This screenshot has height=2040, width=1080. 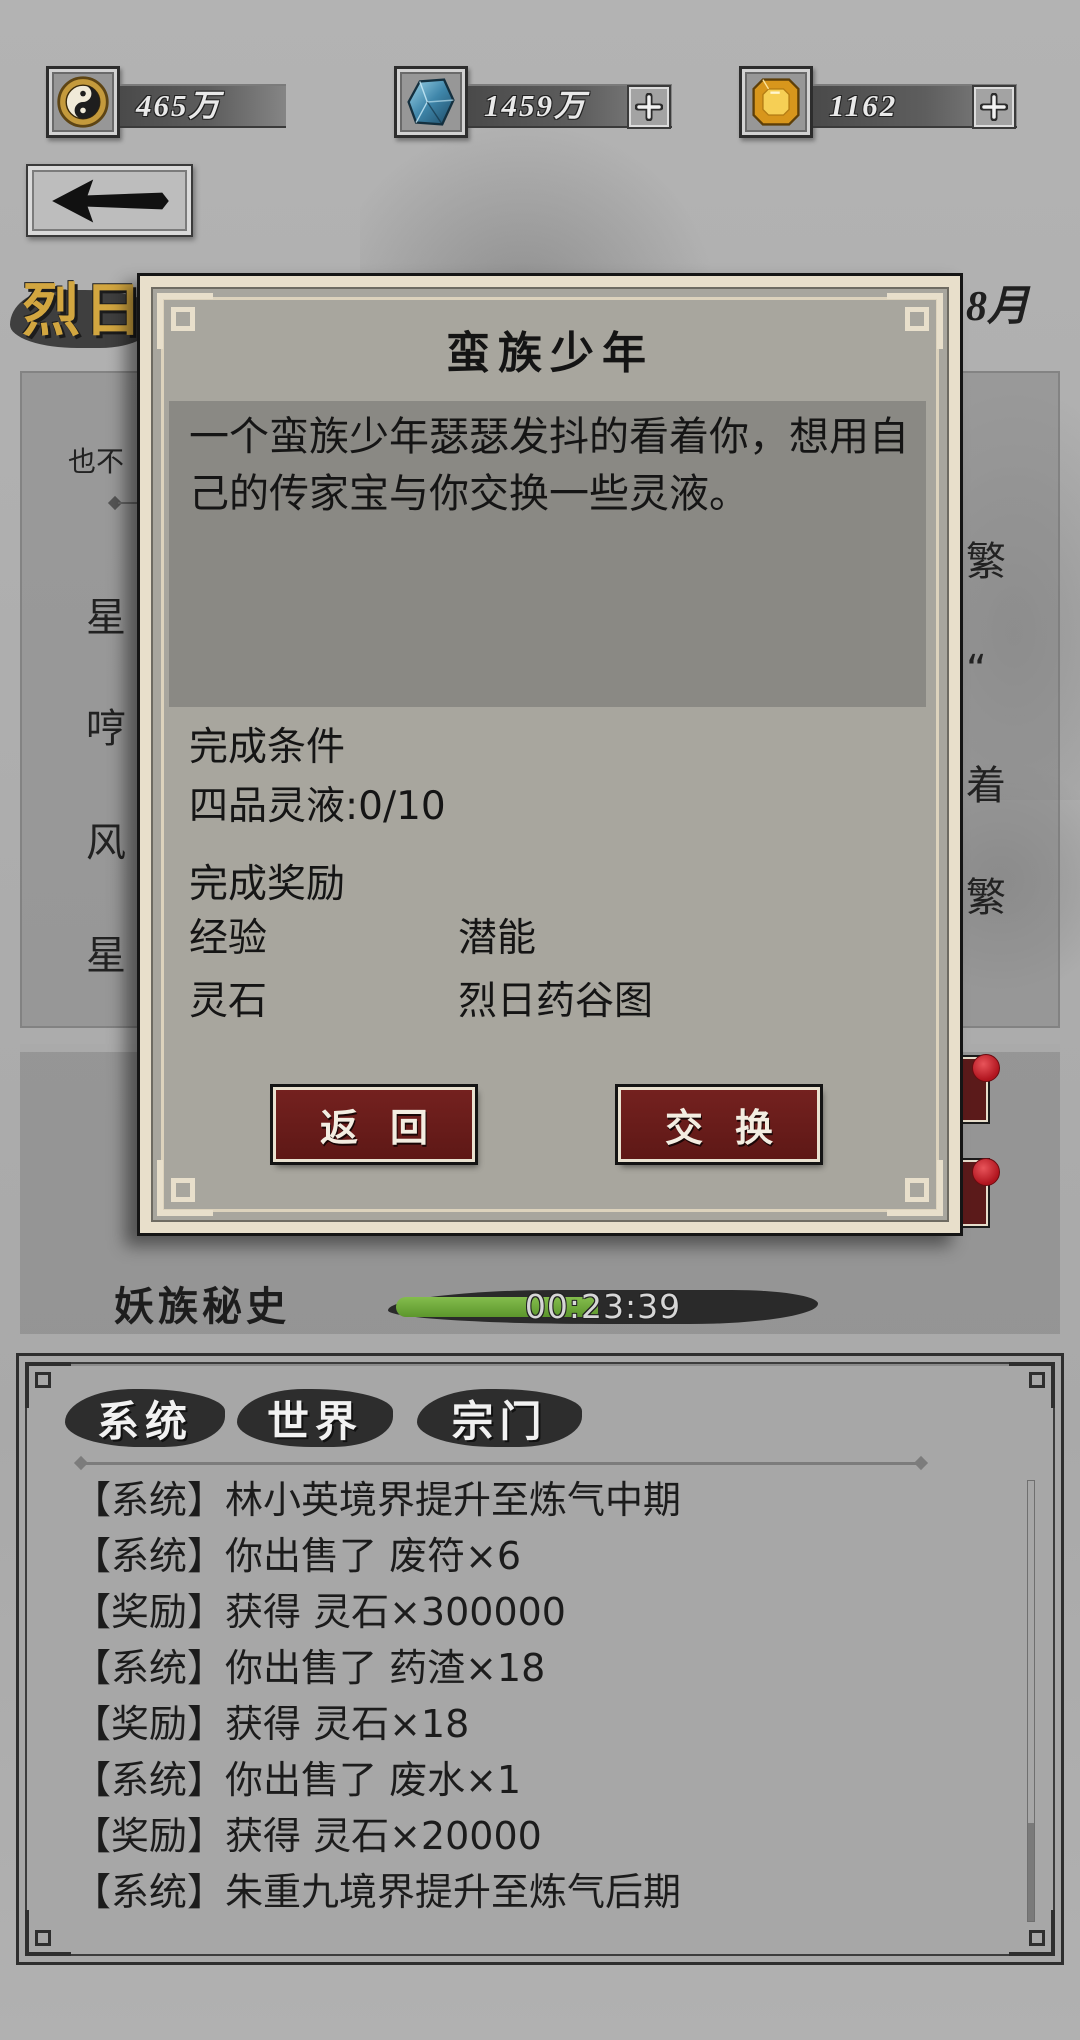 What do you see at coordinates (497, 938) in the screenshot?
I see `reward-item: 潜能` at bounding box center [497, 938].